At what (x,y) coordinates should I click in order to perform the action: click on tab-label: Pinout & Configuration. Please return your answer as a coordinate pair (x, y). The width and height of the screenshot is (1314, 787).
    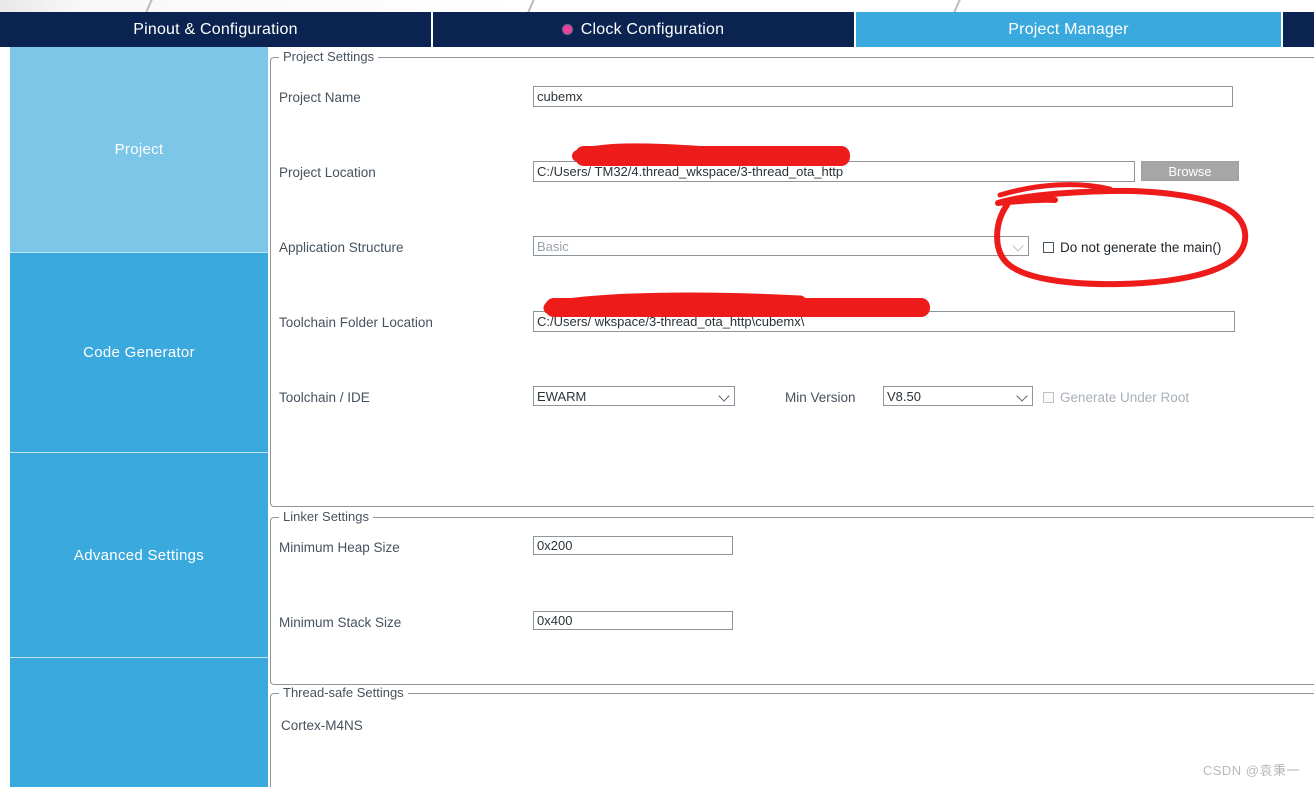
    Looking at the image, I should click on (215, 29).